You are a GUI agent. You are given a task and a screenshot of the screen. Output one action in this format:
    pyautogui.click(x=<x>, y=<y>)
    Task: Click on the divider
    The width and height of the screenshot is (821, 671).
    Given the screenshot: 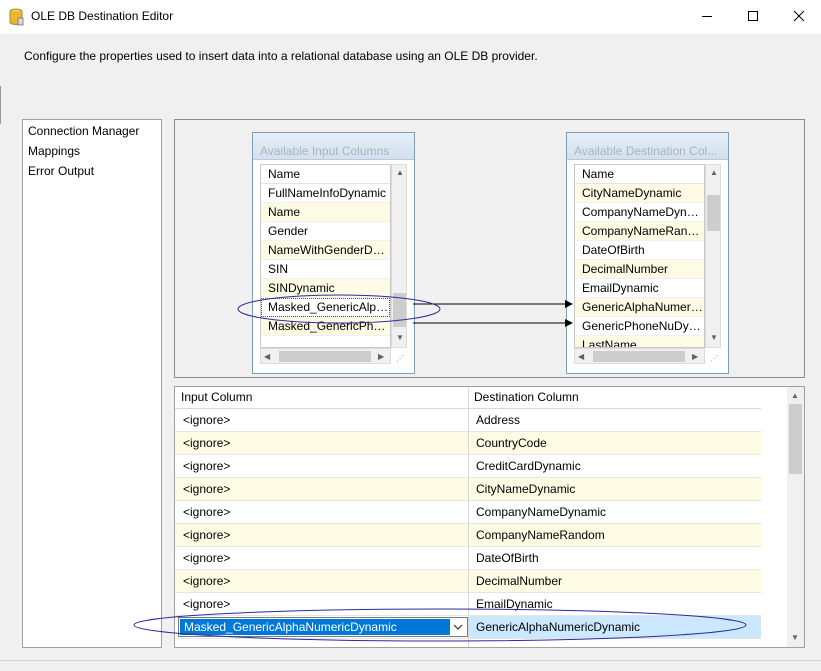 What is the action you would take?
    pyautogui.click(x=410, y=660)
    